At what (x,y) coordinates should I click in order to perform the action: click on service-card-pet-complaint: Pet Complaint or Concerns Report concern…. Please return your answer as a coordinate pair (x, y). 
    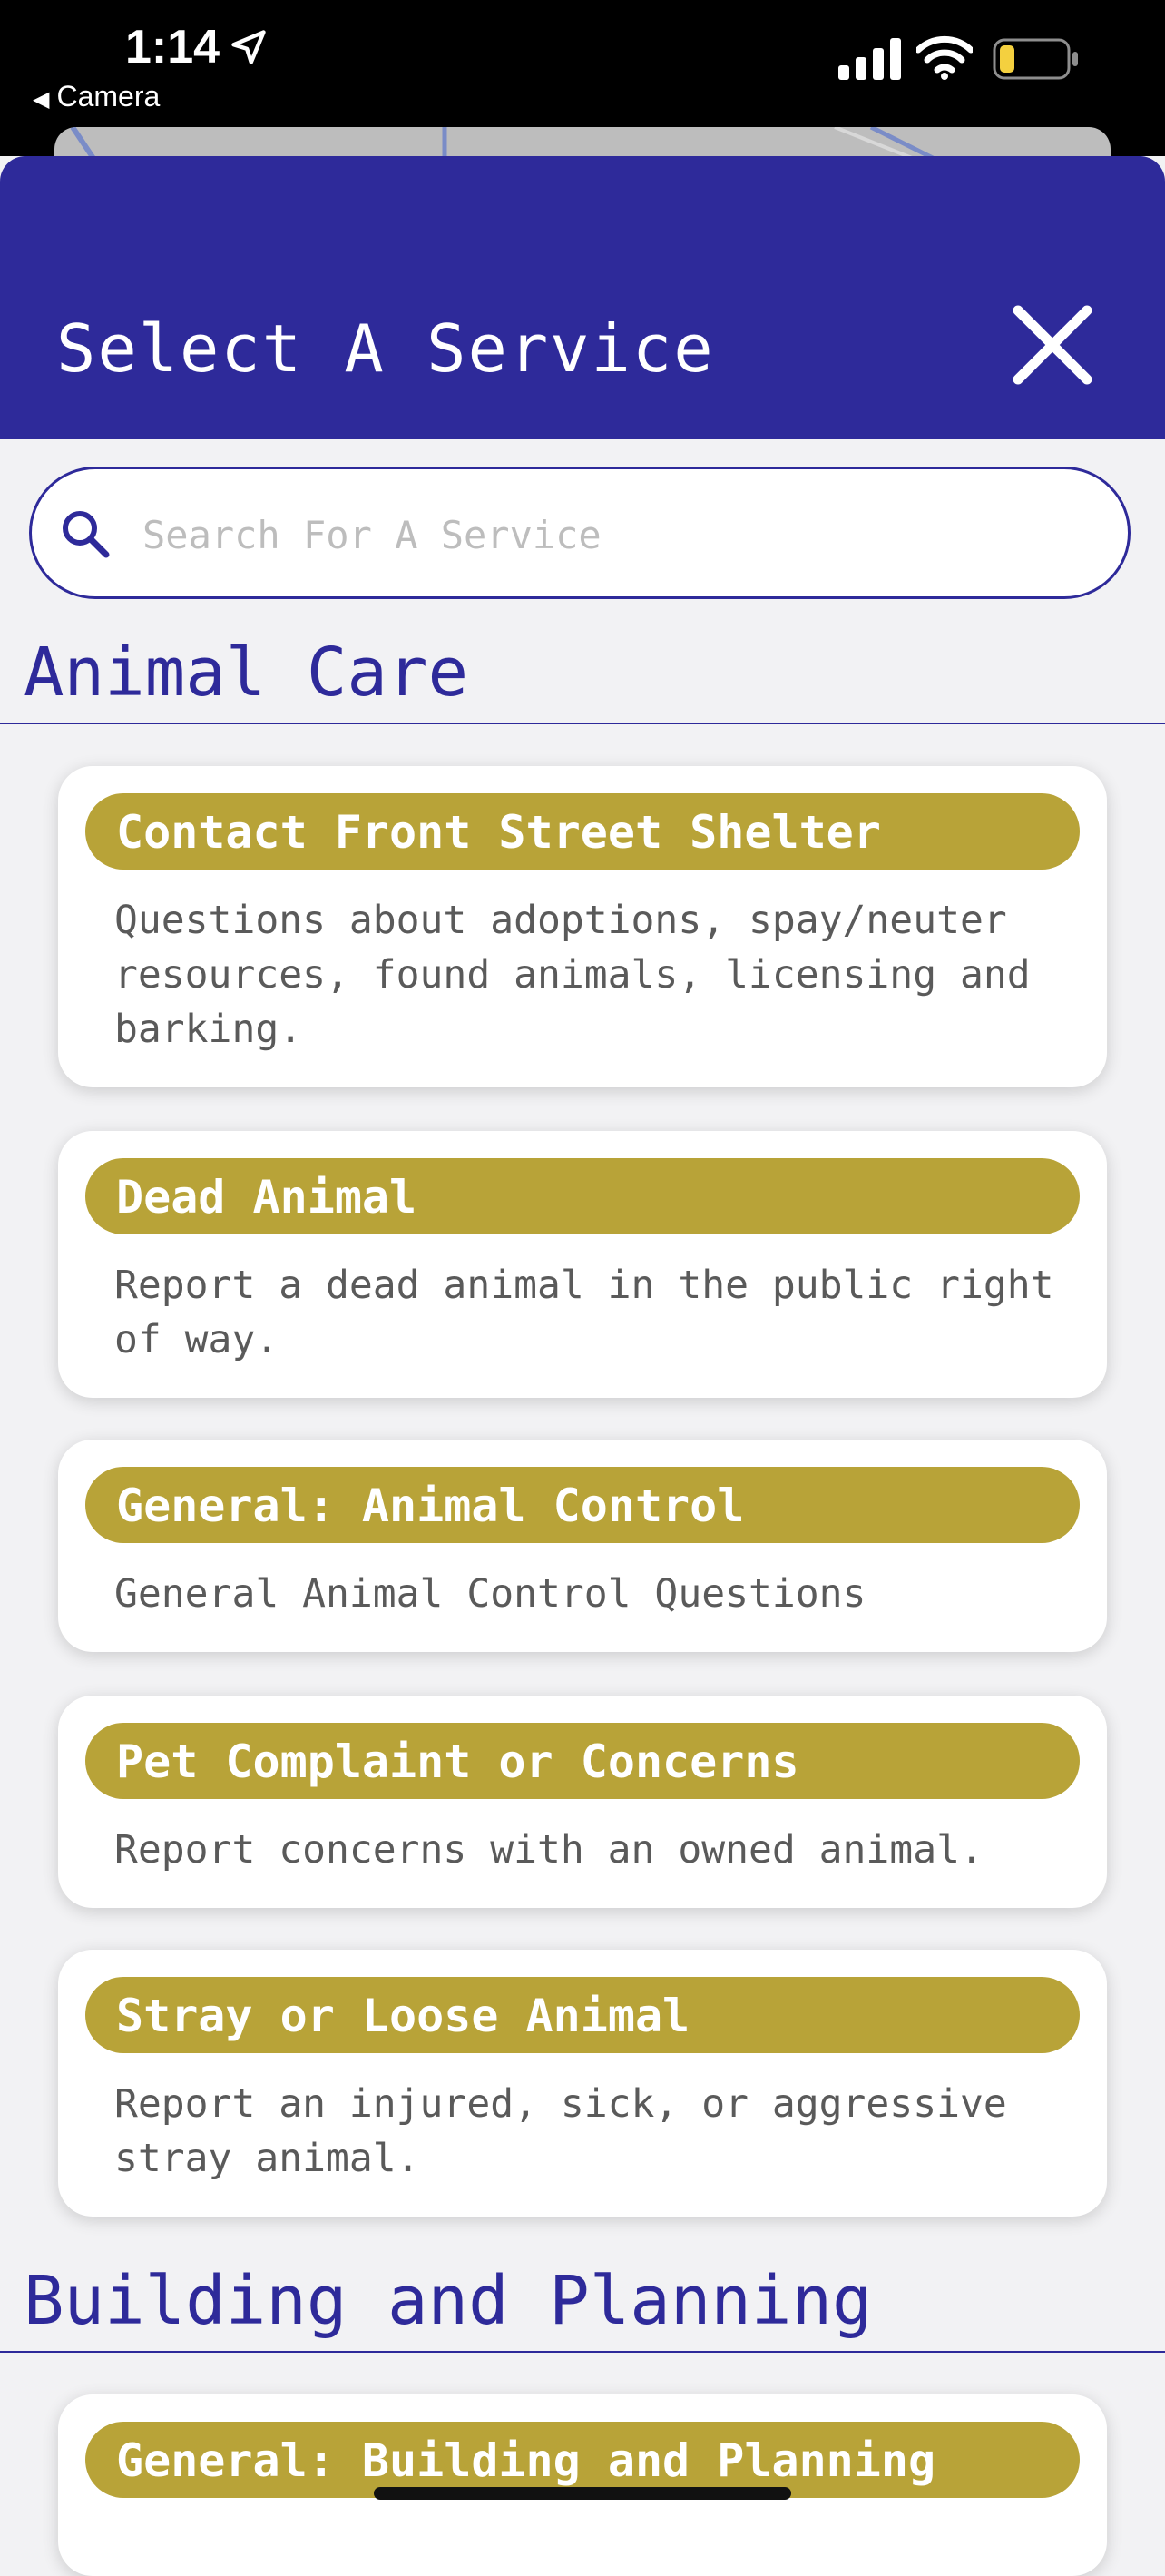
    Looking at the image, I should click on (582, 1802).